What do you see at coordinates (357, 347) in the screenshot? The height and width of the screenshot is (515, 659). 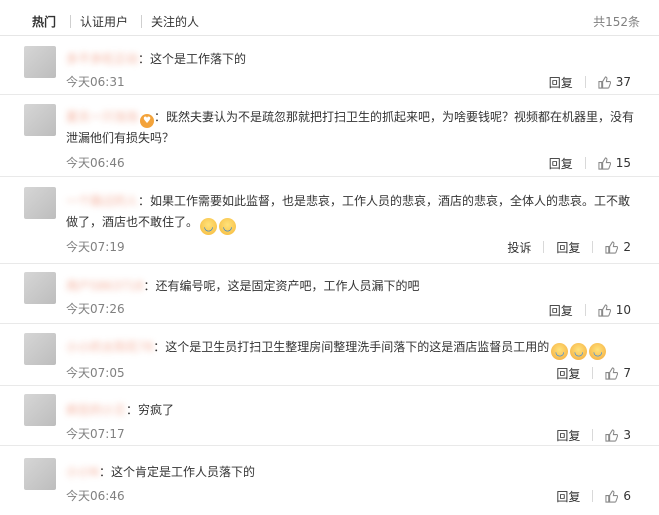 I see `comment-text: 这个是卫生员打扫卫生整理房间整理洗手间落下的这是酒店监督员工用的` at bounding box center [357, 347].